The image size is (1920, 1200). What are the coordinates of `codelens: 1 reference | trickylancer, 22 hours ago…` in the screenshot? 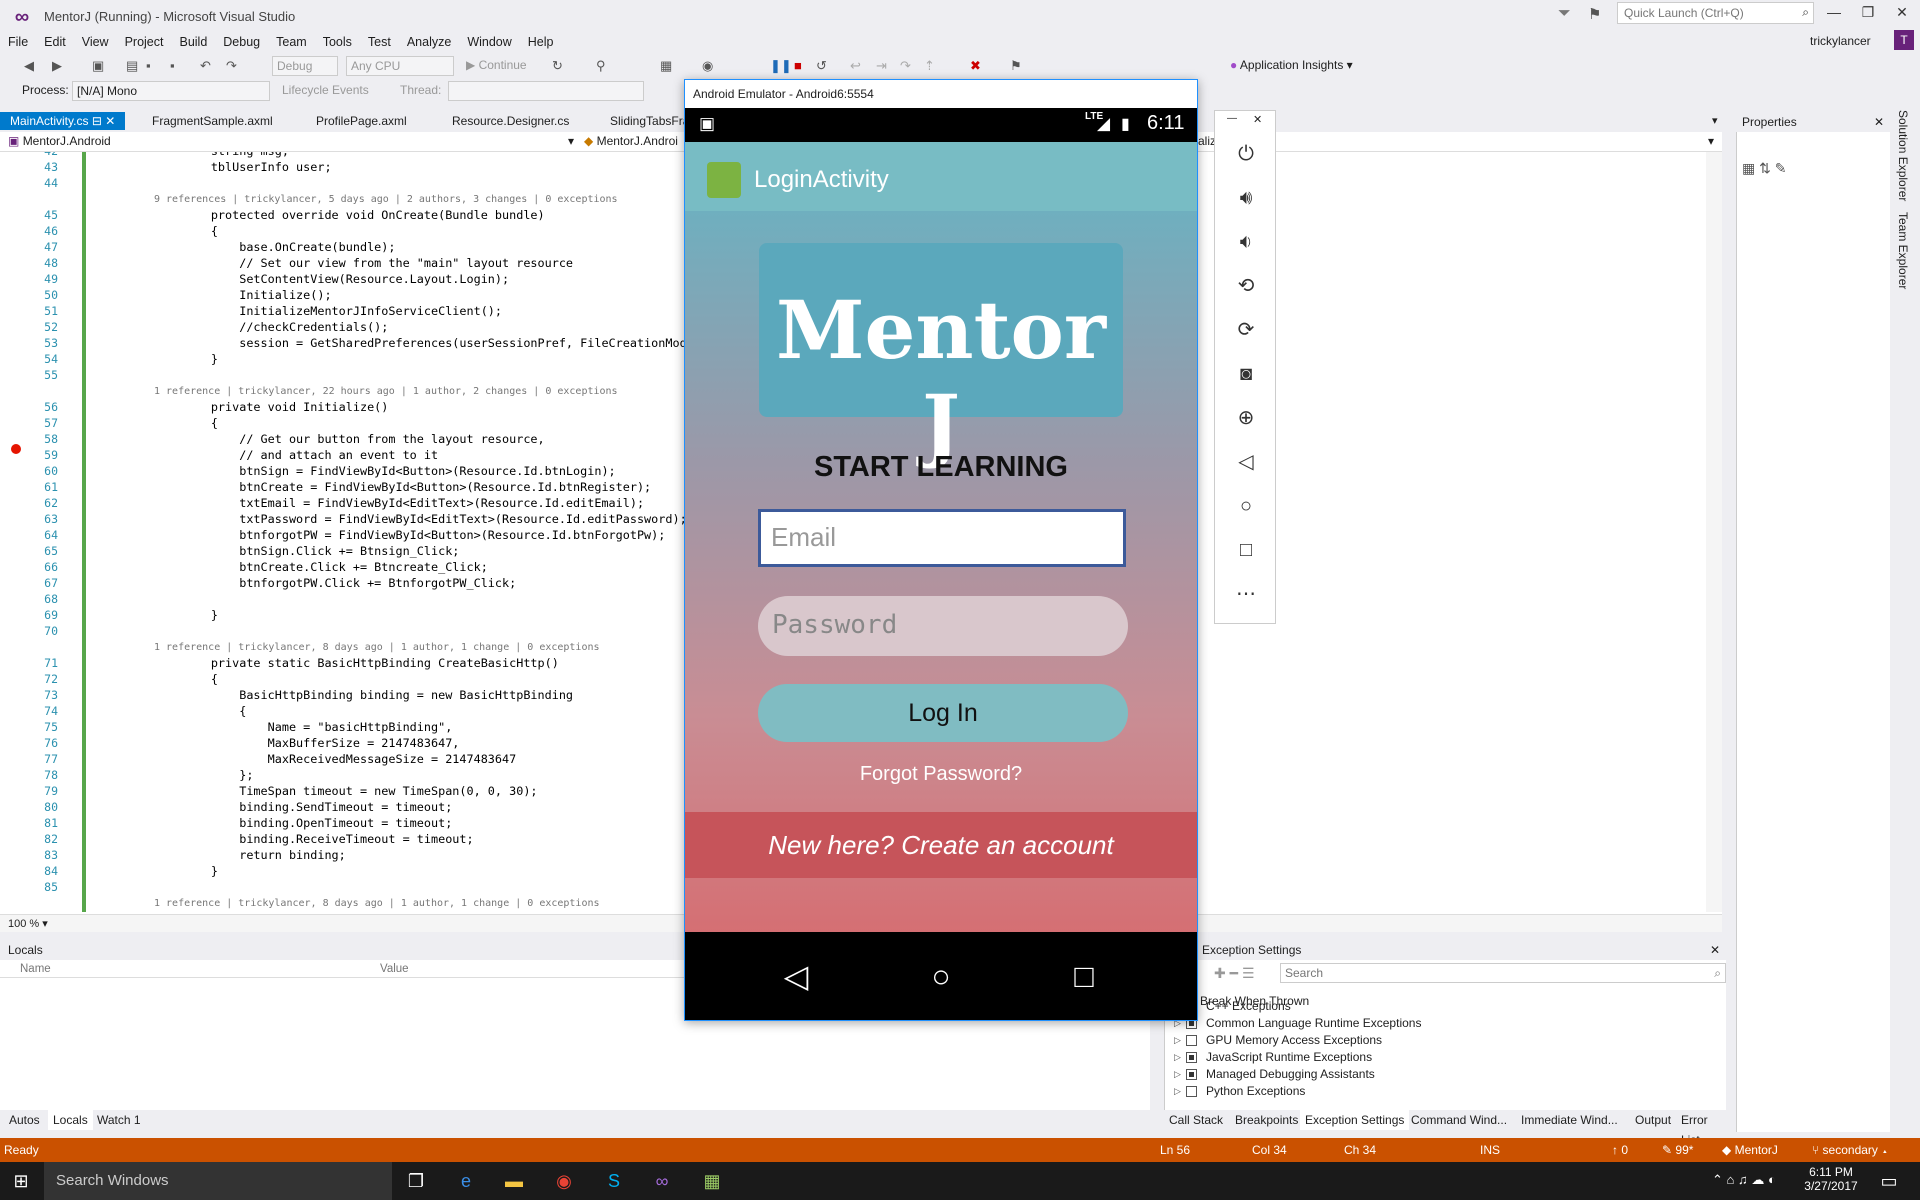 It's located at (386, 391).